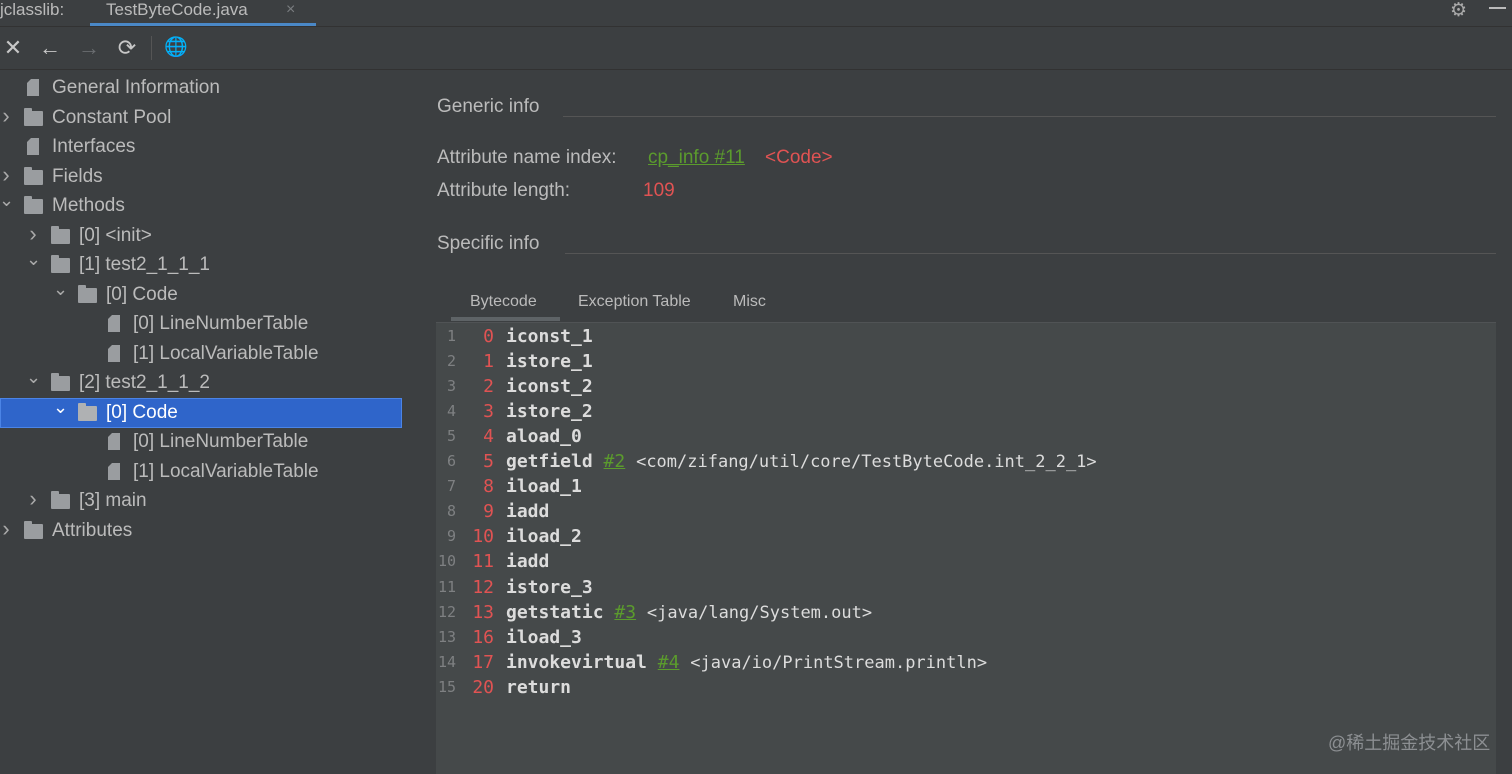  What do you see at coordinates (201, 531) in the screenshot?
I see `tree-node: › Attributes` at bounding box center [201, 531].